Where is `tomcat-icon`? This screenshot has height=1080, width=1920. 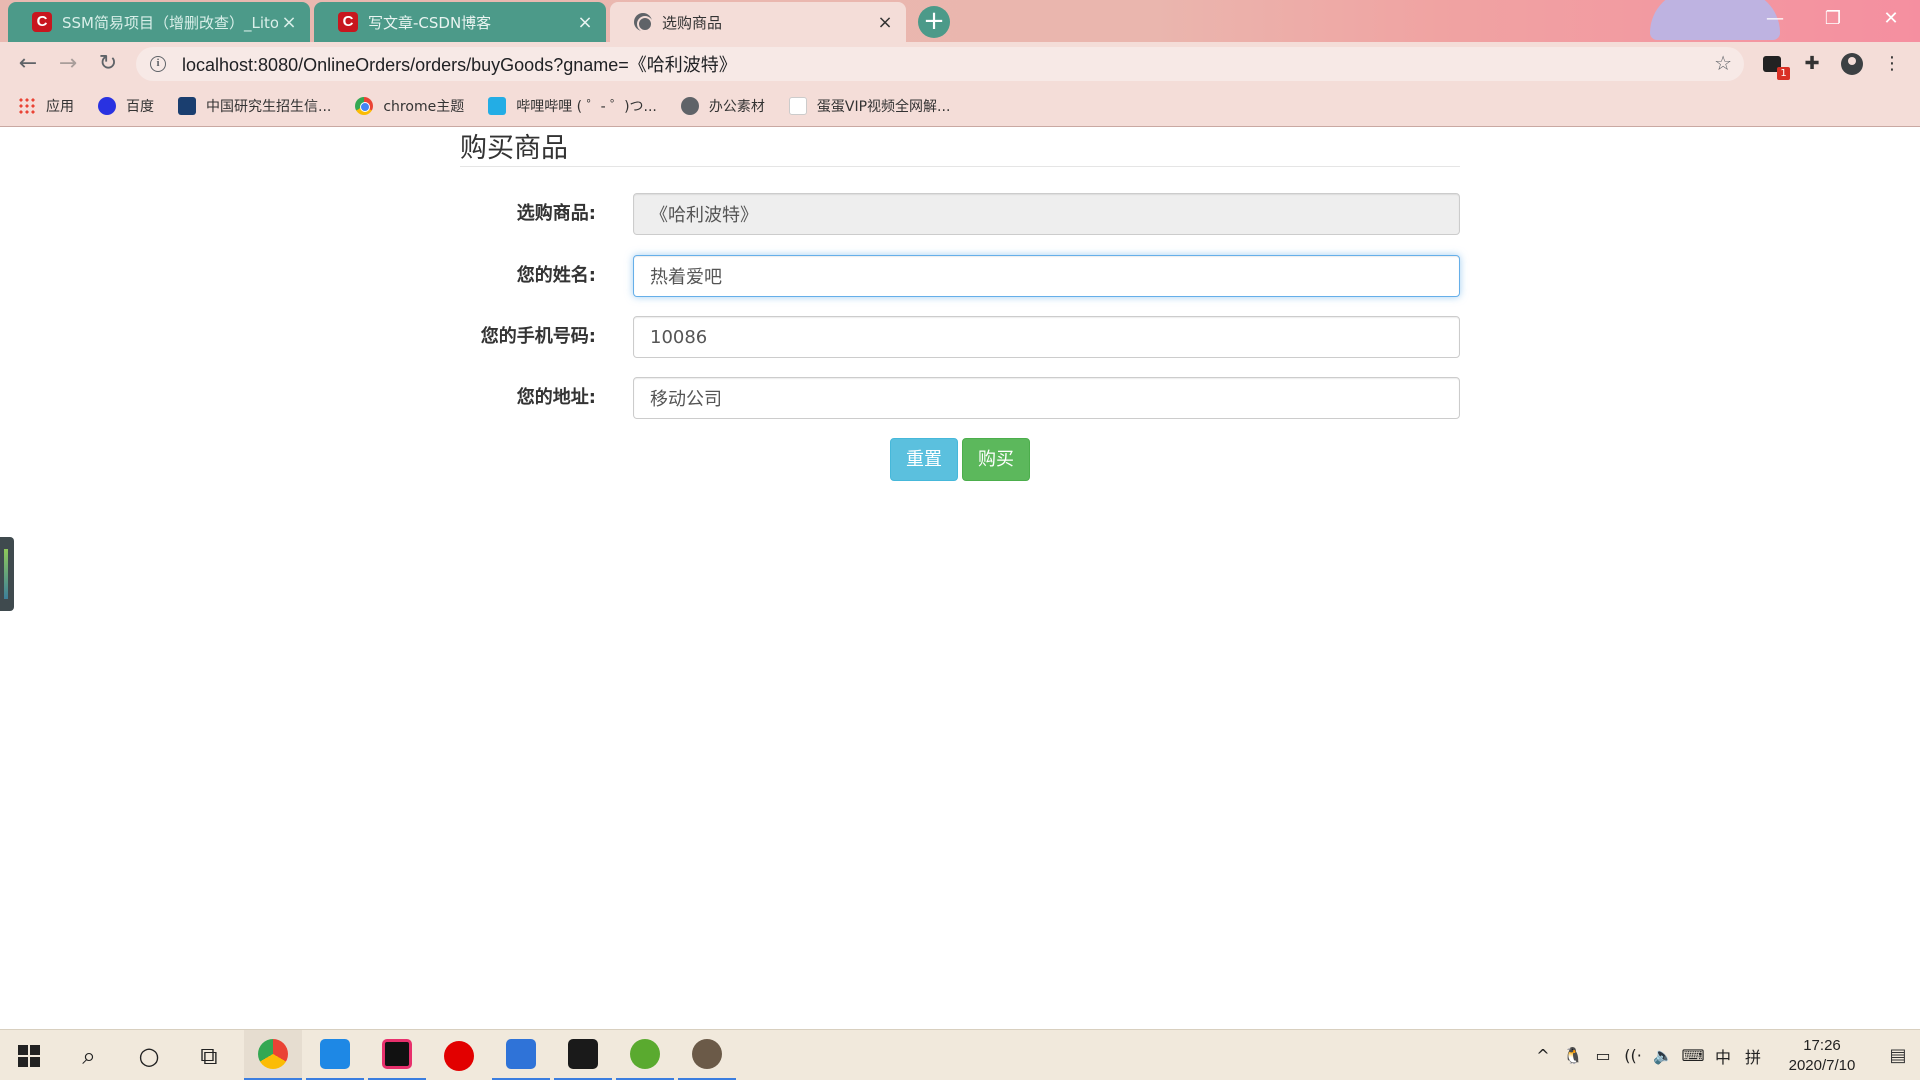
tomcat-icon is located at coordinates (707, 1054).